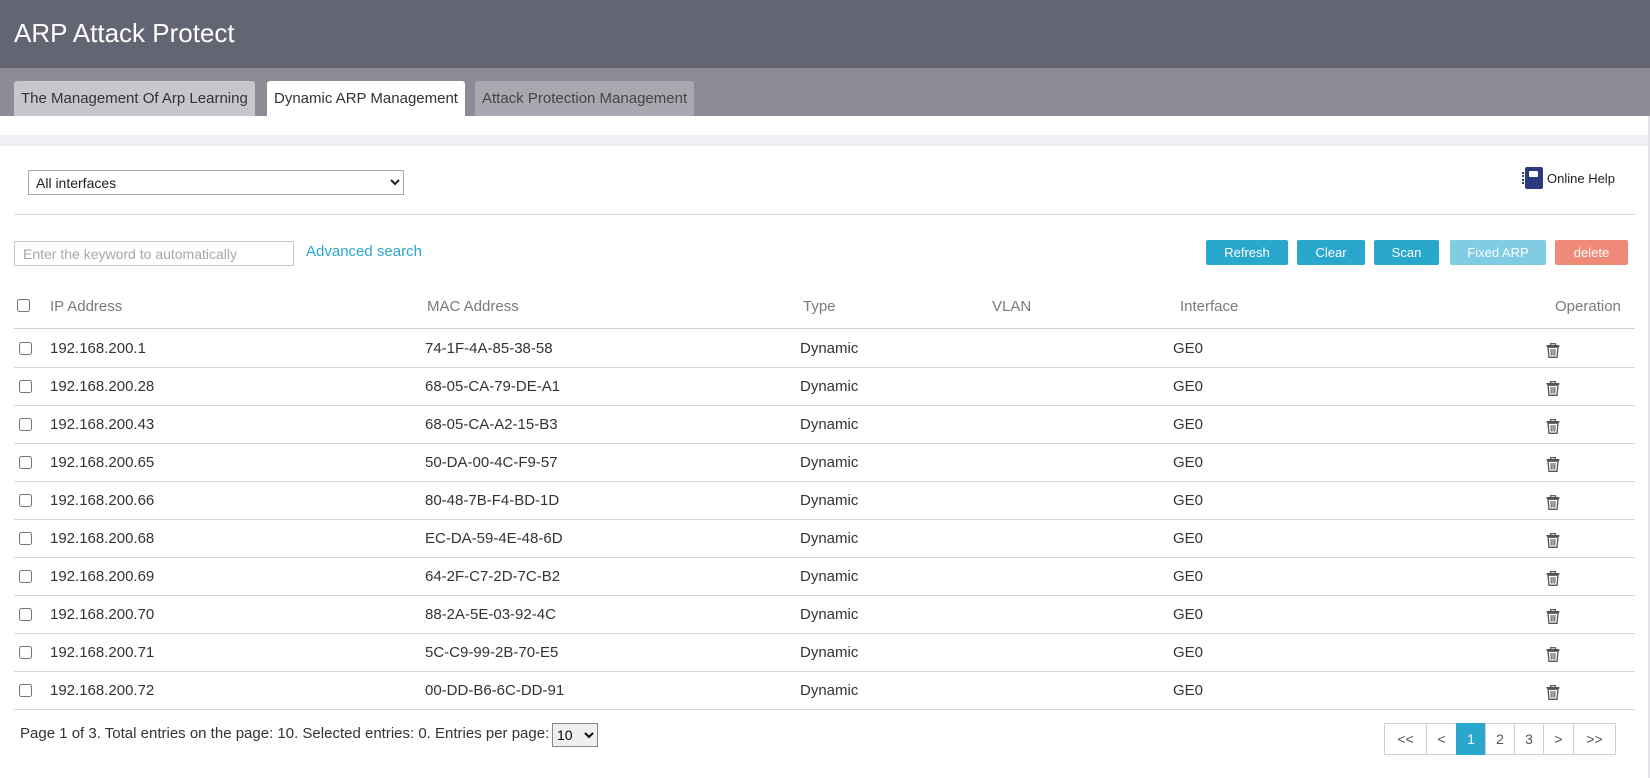 The height and width of the screenshot is (778, 1650). Describe the element at coordinates (494, 538) in the screenshot. I see `cell-mac: EC-DA-59-4E-48-6D` at that location.